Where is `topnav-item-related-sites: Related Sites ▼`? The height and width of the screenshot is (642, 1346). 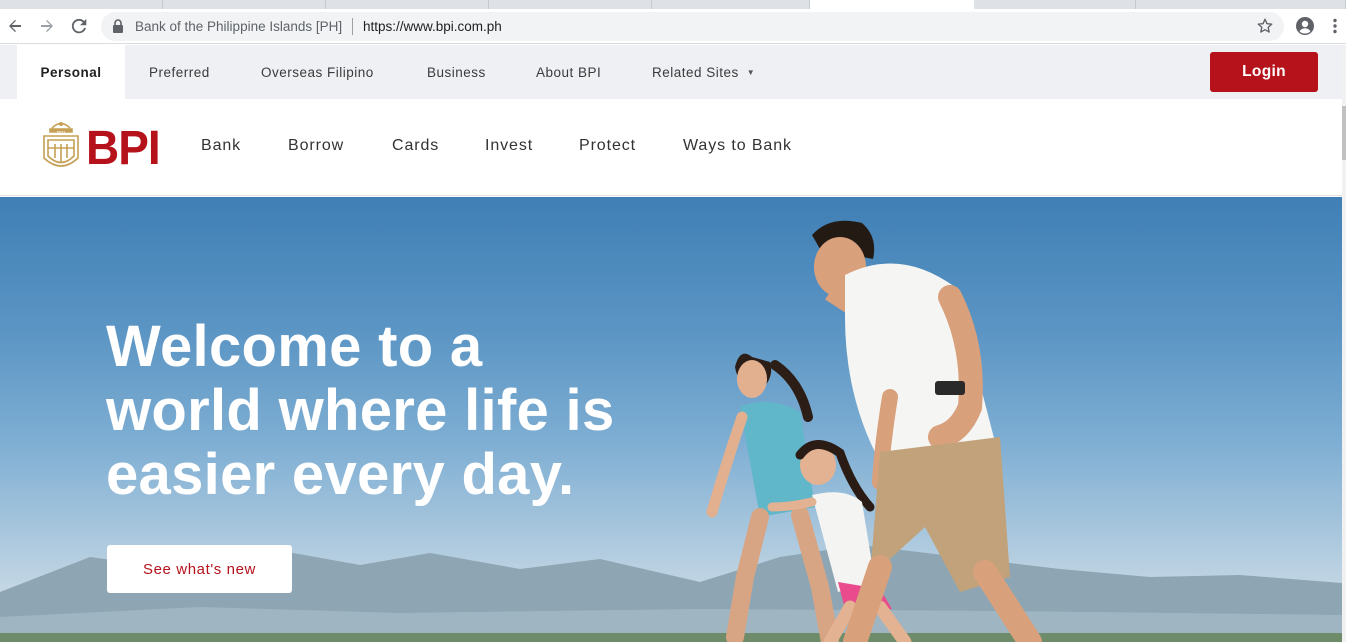 topnav-item-related-sites: Related Sites ▼ is located at coordinates (703, 72).